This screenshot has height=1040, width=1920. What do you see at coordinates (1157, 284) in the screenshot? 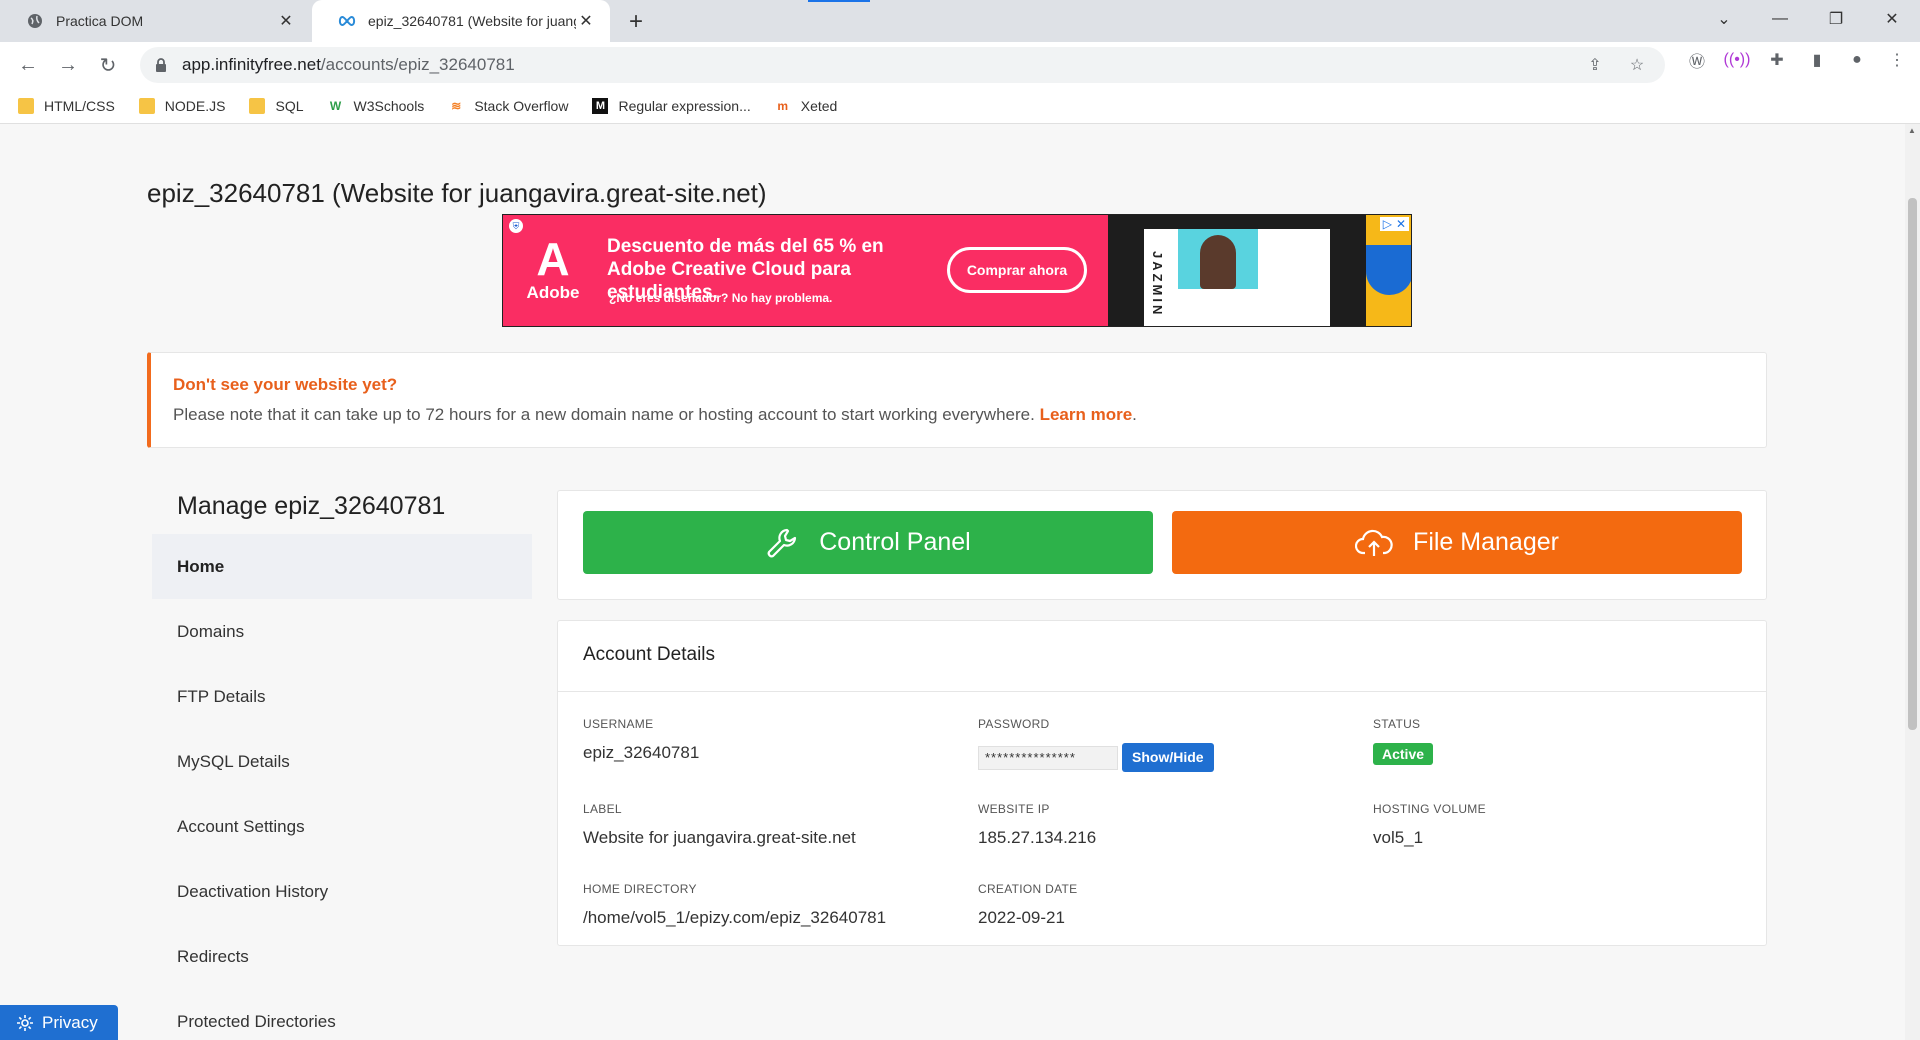
I see `ad-vertical-name: JAZMIN` at bounding box center [1157, 284].